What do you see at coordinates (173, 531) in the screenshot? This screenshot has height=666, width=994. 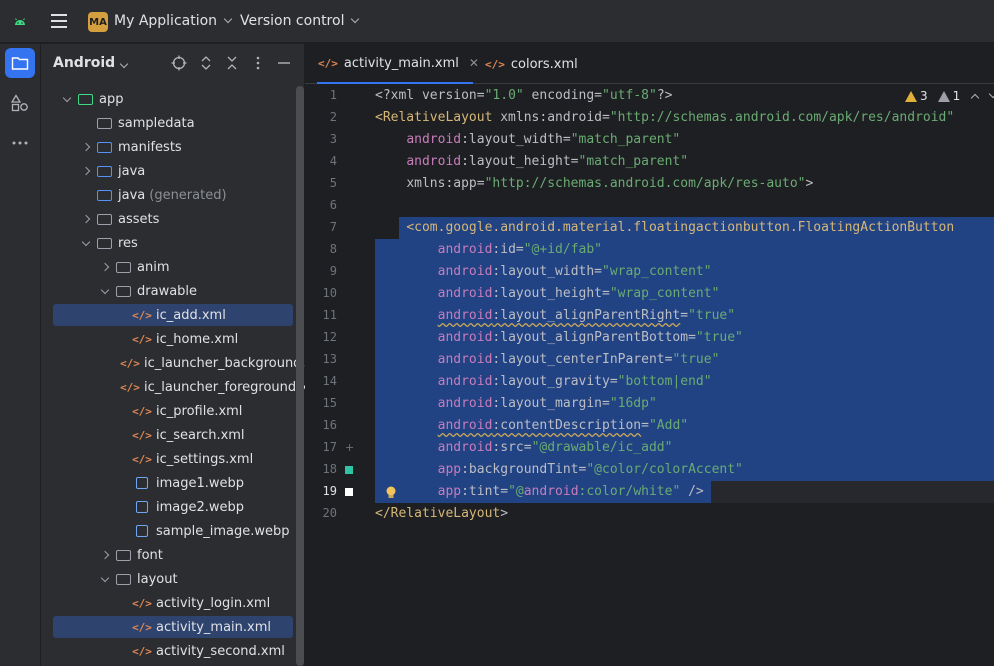 I see `tree-item: sample_image.webp` at bounding box center [173, 531].